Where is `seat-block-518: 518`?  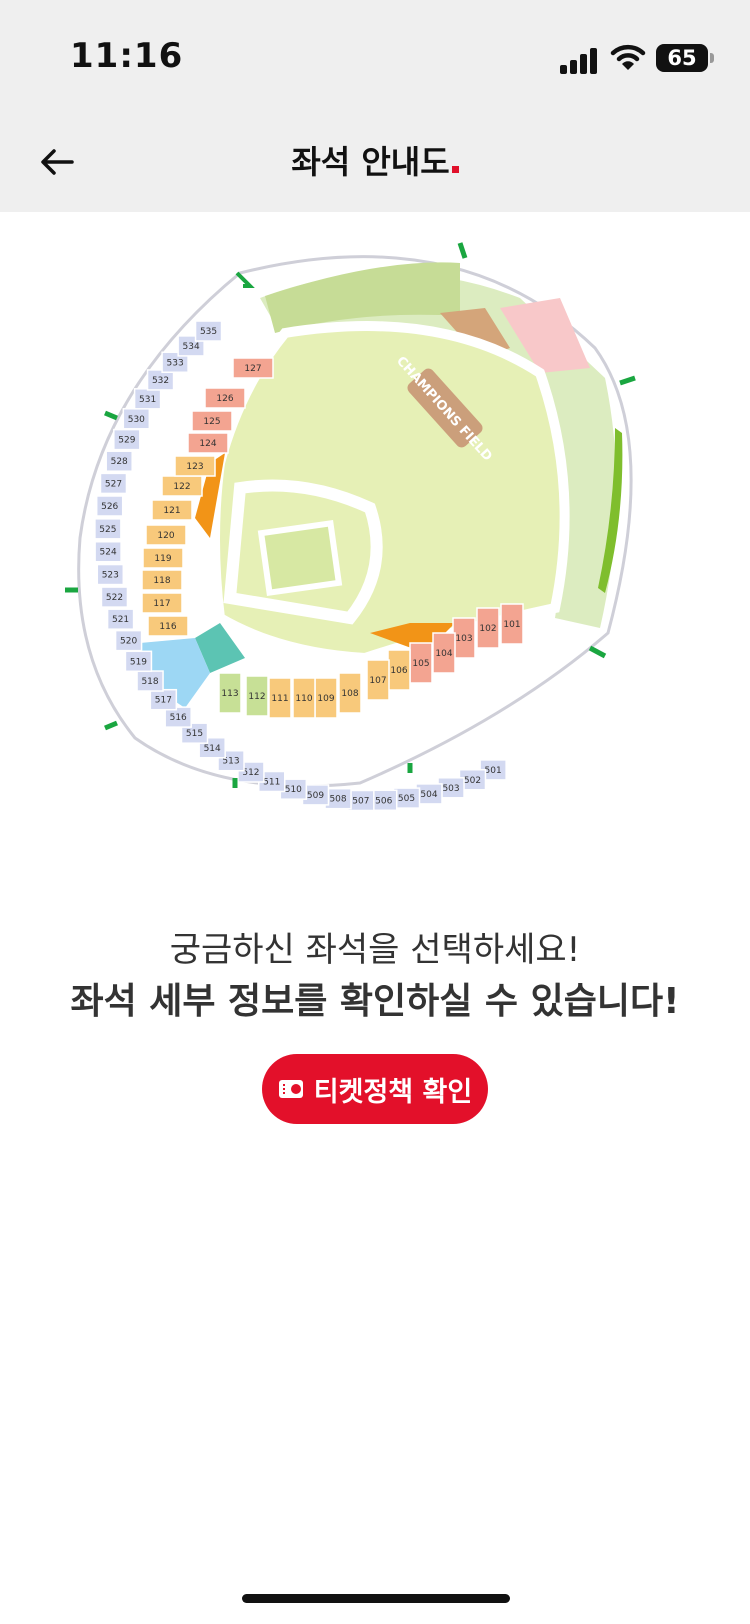
seat-block-518: 518 is located at coordinates (150, 681).